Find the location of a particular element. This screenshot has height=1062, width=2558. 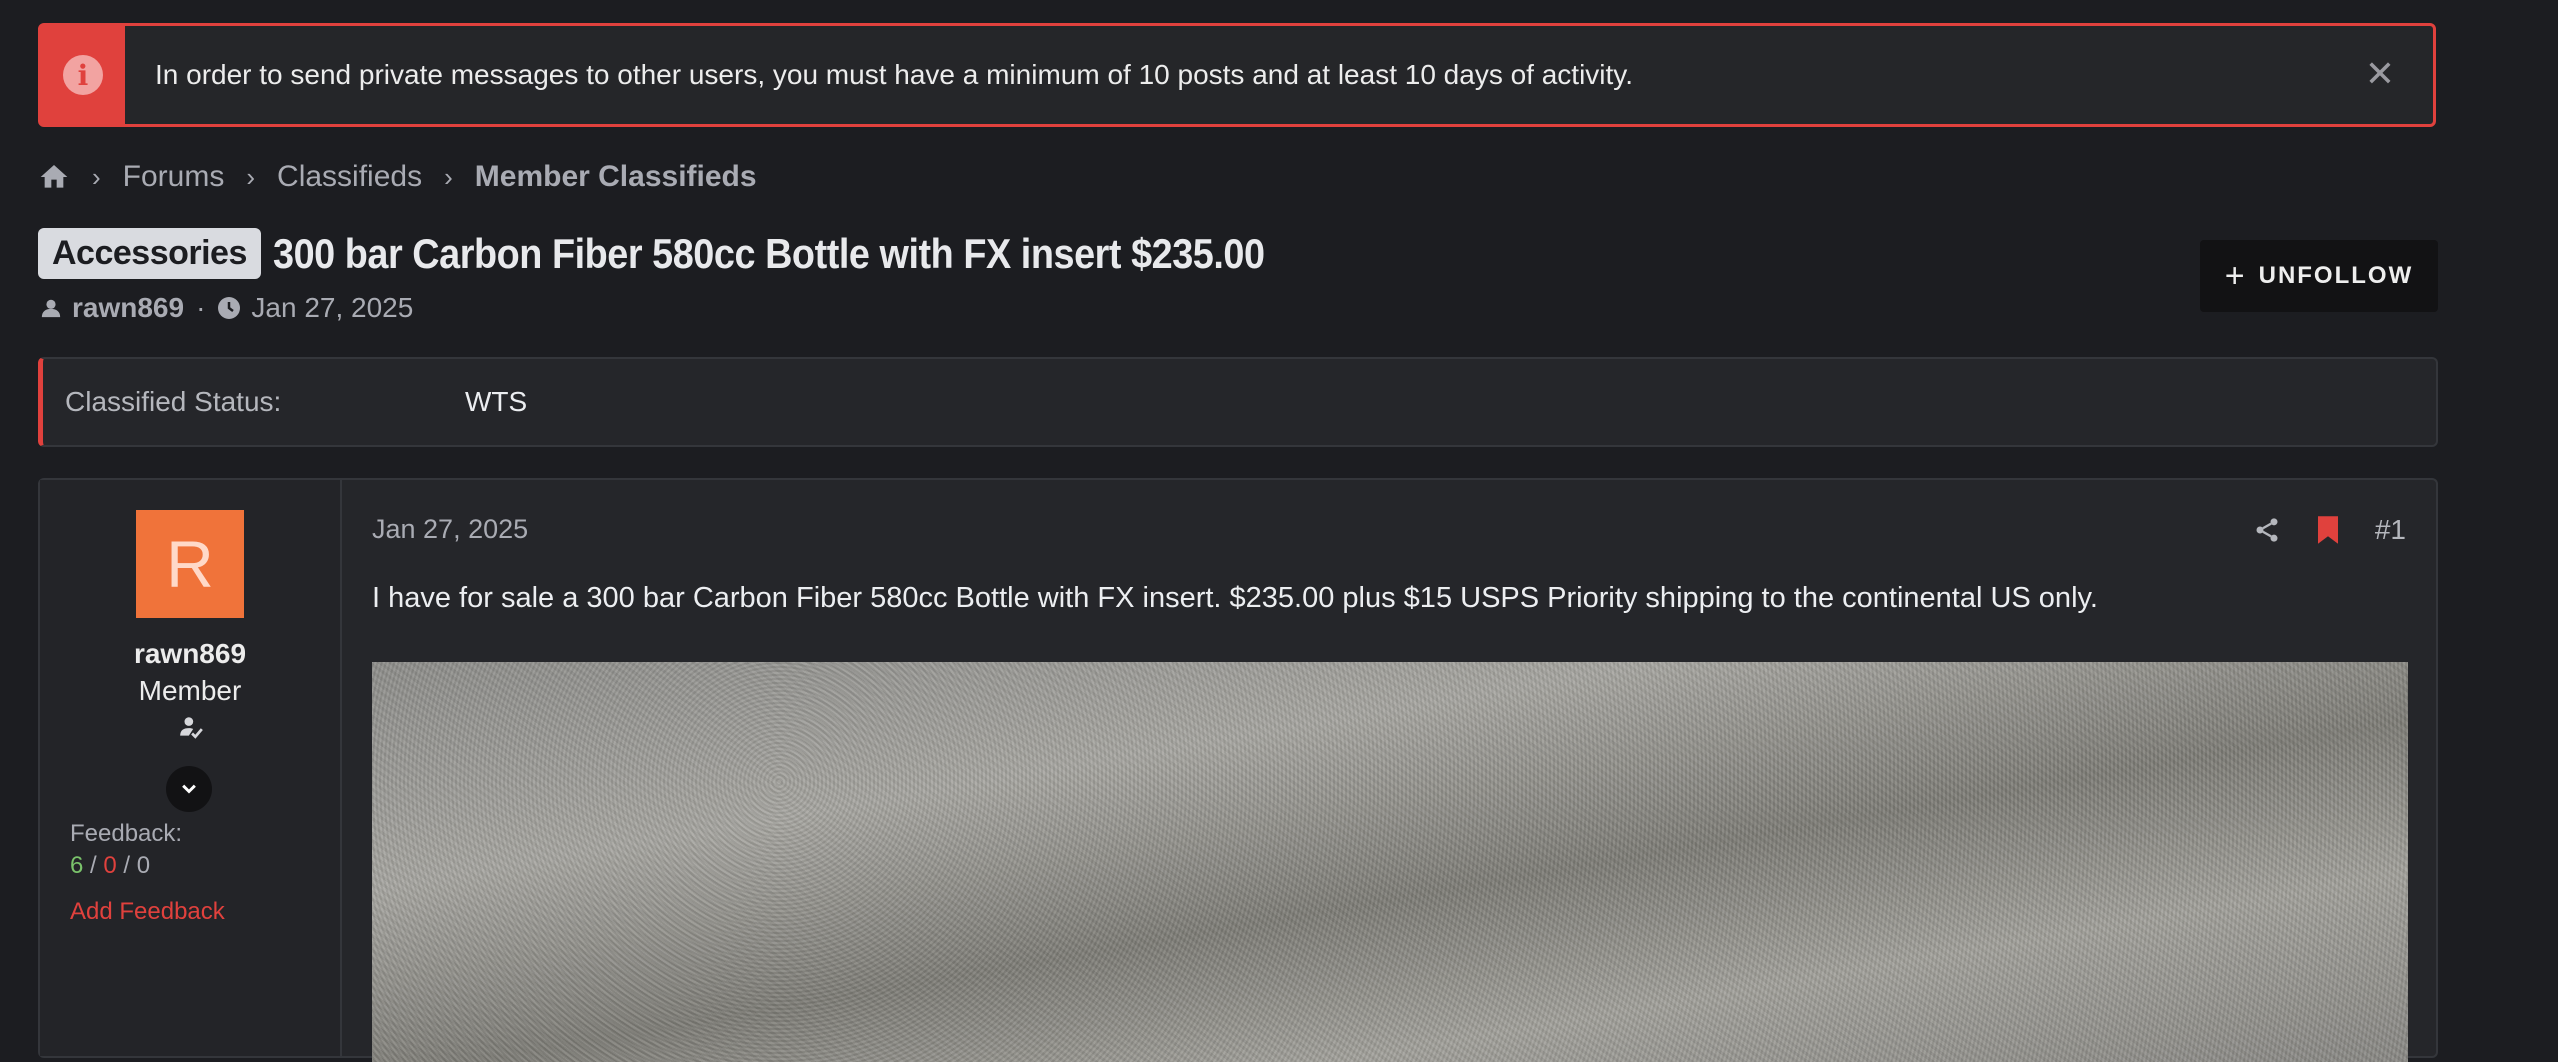

close-icon: ✕ is located at coordinates (2380, 74).